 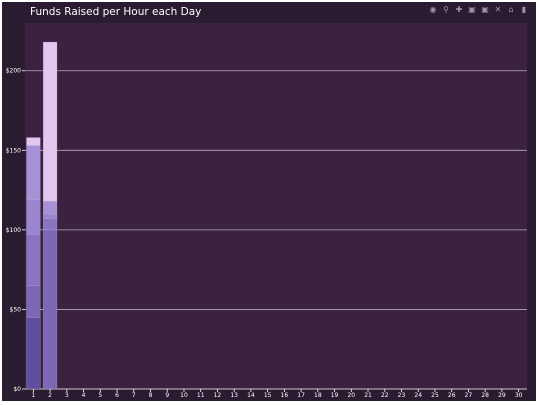 What do you see at coordinates (385, 395) in the screenshot?
I see `x-tick-label: 22` at bounding box center [385, 395].